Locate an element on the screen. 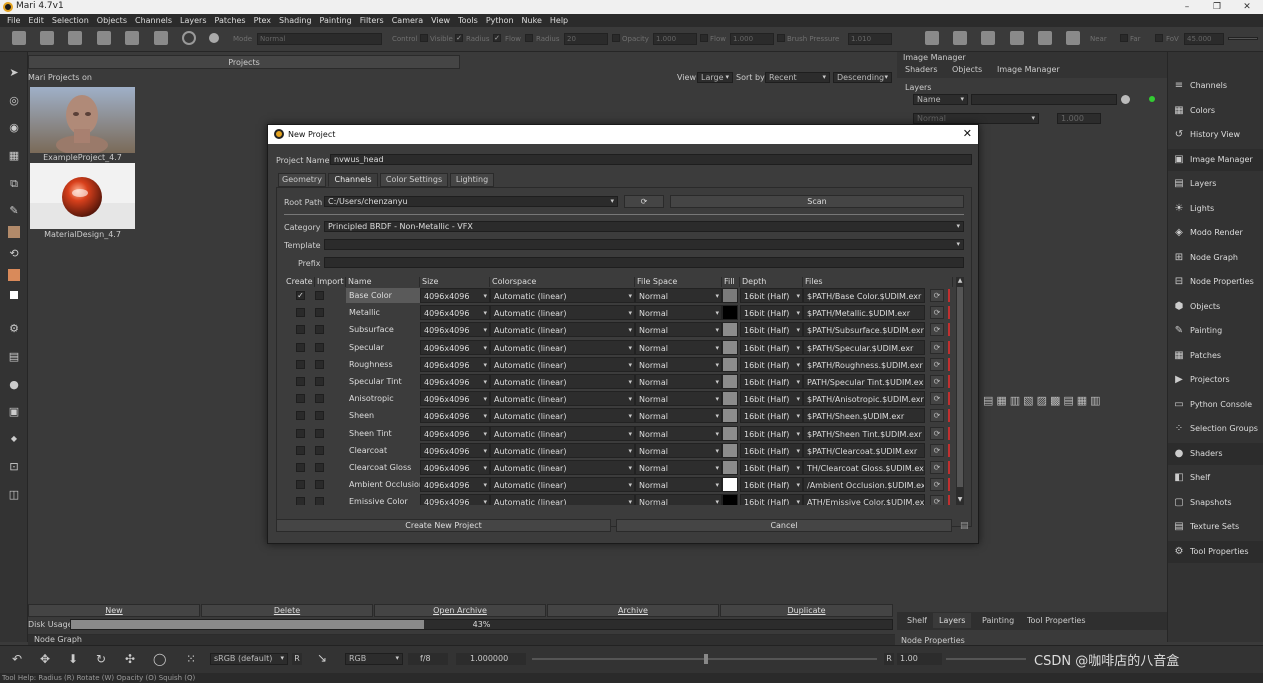  col-size: Size is located at coordinates (455, 282).